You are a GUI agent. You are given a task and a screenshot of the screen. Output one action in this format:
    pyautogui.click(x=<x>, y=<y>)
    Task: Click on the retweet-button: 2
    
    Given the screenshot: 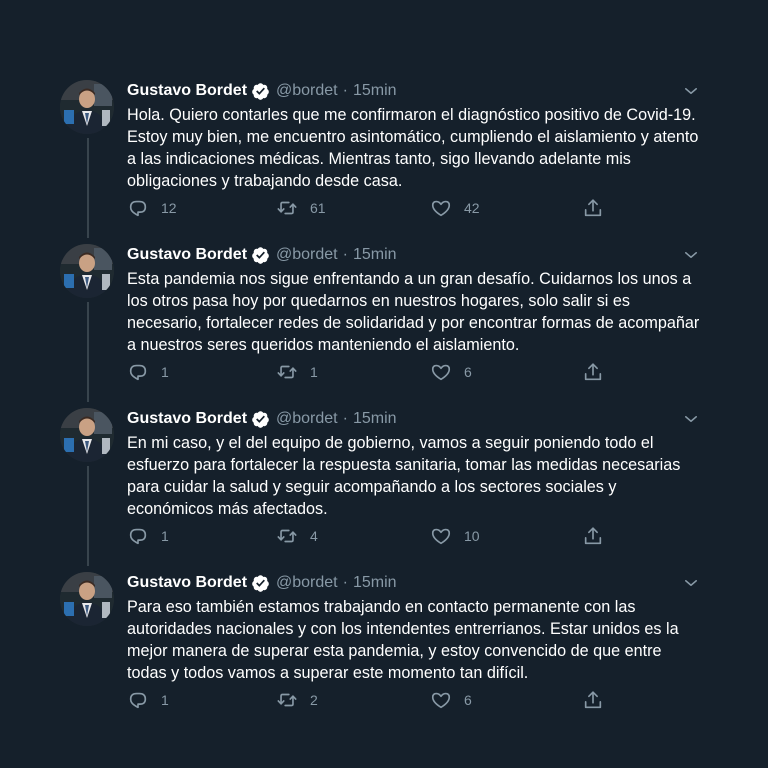 What is the action you would take?
    pyautogui.click(x=297, y=700)
    